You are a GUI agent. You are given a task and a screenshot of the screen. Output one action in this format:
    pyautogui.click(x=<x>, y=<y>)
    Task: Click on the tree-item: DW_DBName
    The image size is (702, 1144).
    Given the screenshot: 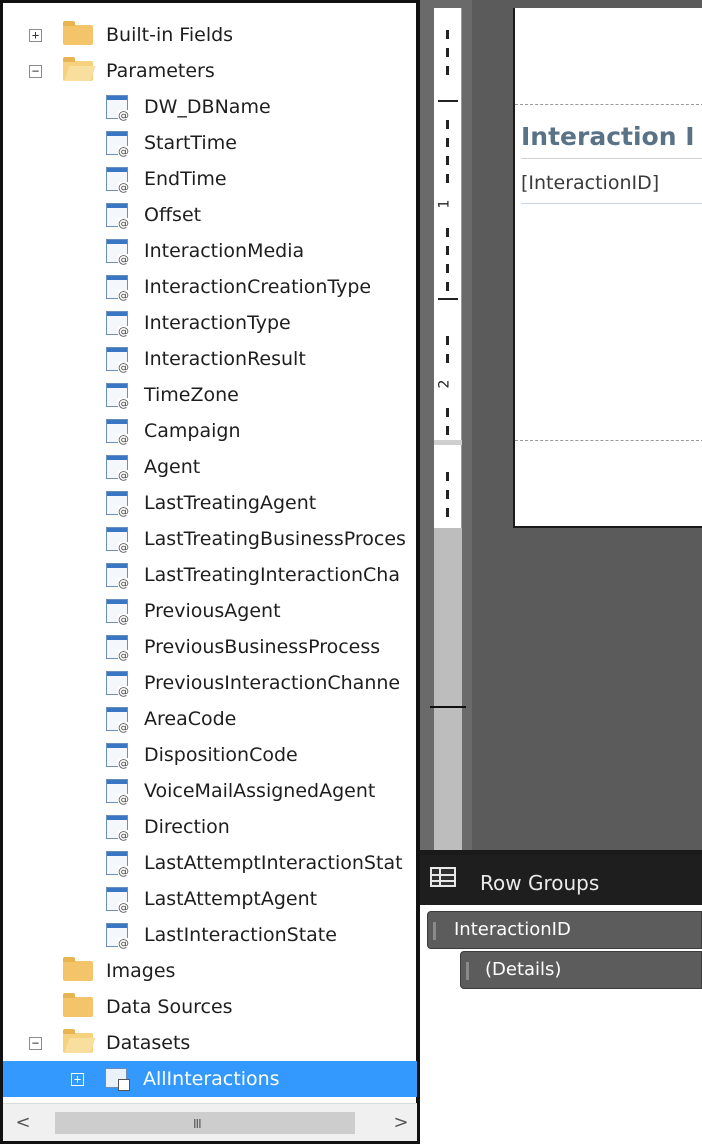 What is the action you would take?
    pyautogui.click(x=210, y=107)
    